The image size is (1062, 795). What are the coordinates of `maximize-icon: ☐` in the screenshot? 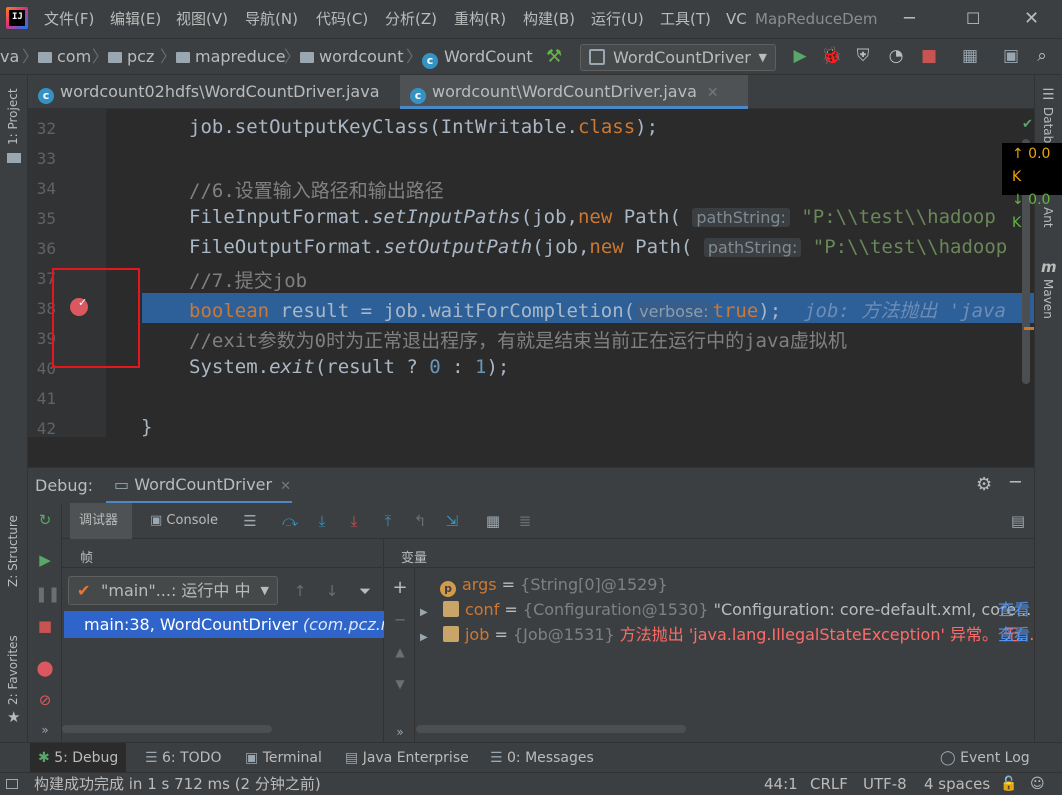 It's located at (973, 19).